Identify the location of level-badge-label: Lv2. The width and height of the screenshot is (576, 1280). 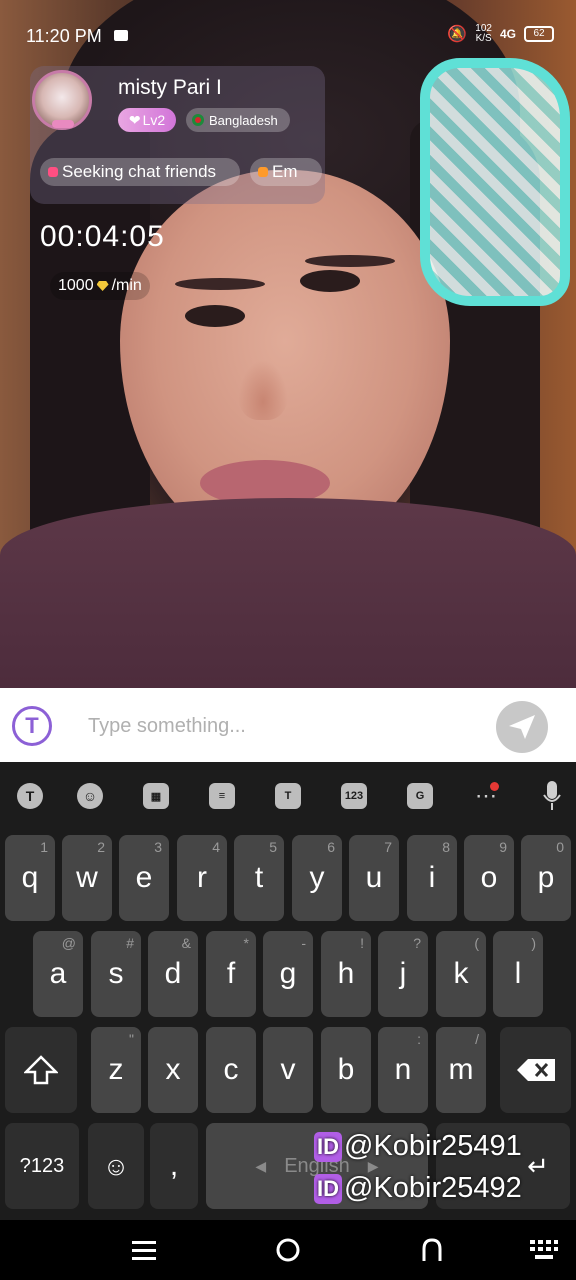
(154, 120).